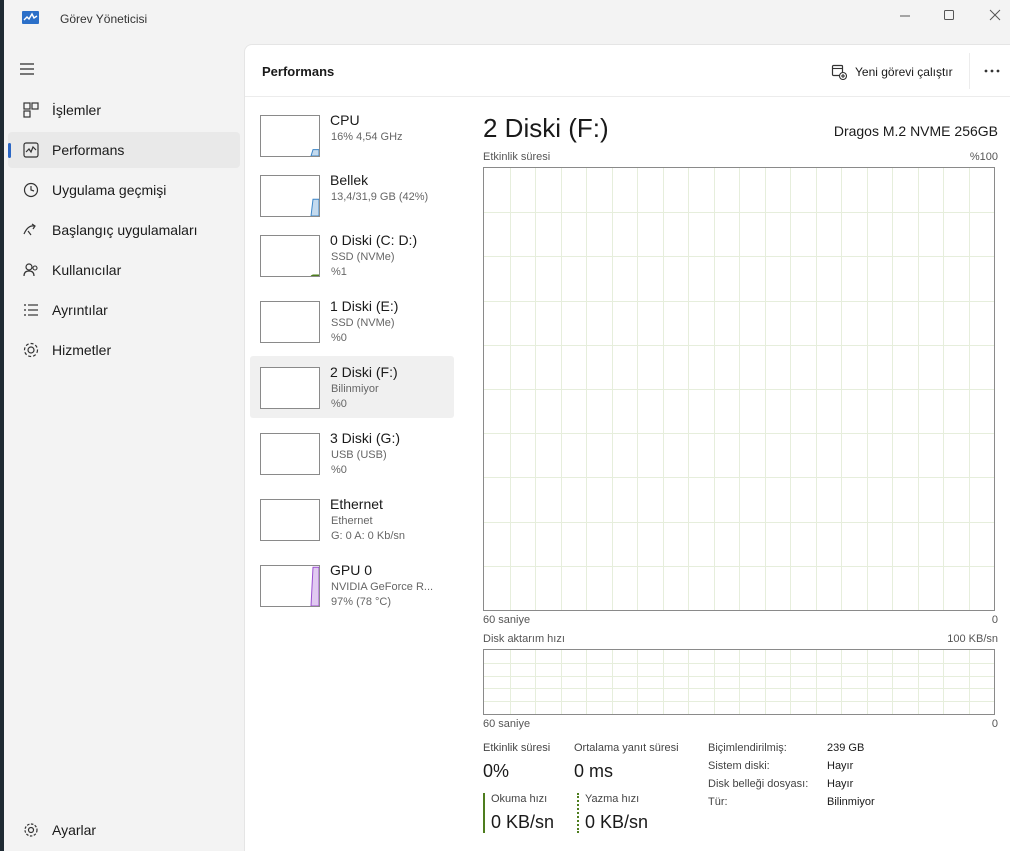  Describe the element at coordinates (846, 748) in the screenshot. I see `property-value: 239 GB` at that location.